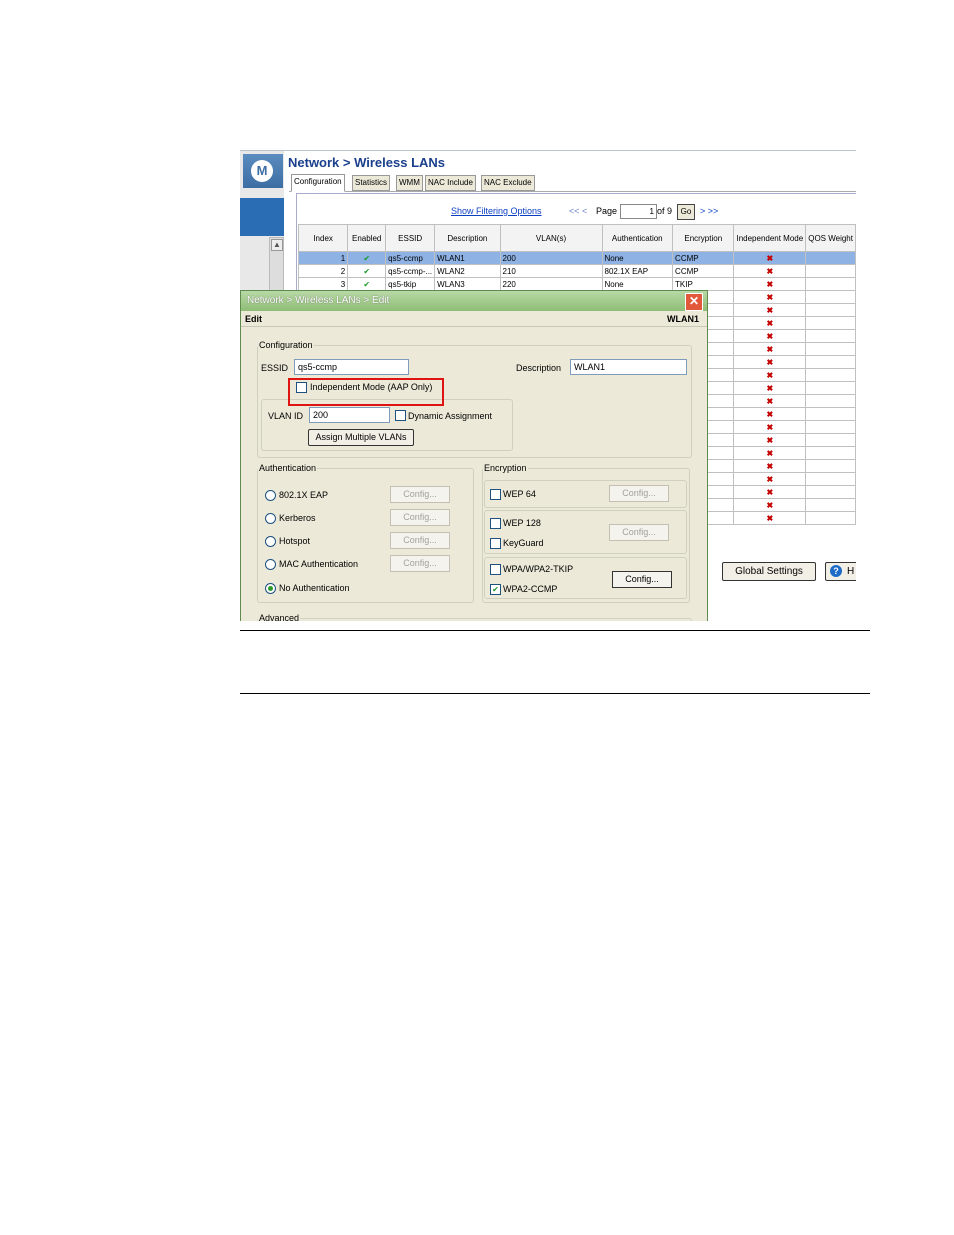 The height and width of the screenshot is (1235, 954). What do you see at coordinates (288, 468) in the screenshot?
I see `authentication-legend: Authentication` at bounding box center [288, 468].